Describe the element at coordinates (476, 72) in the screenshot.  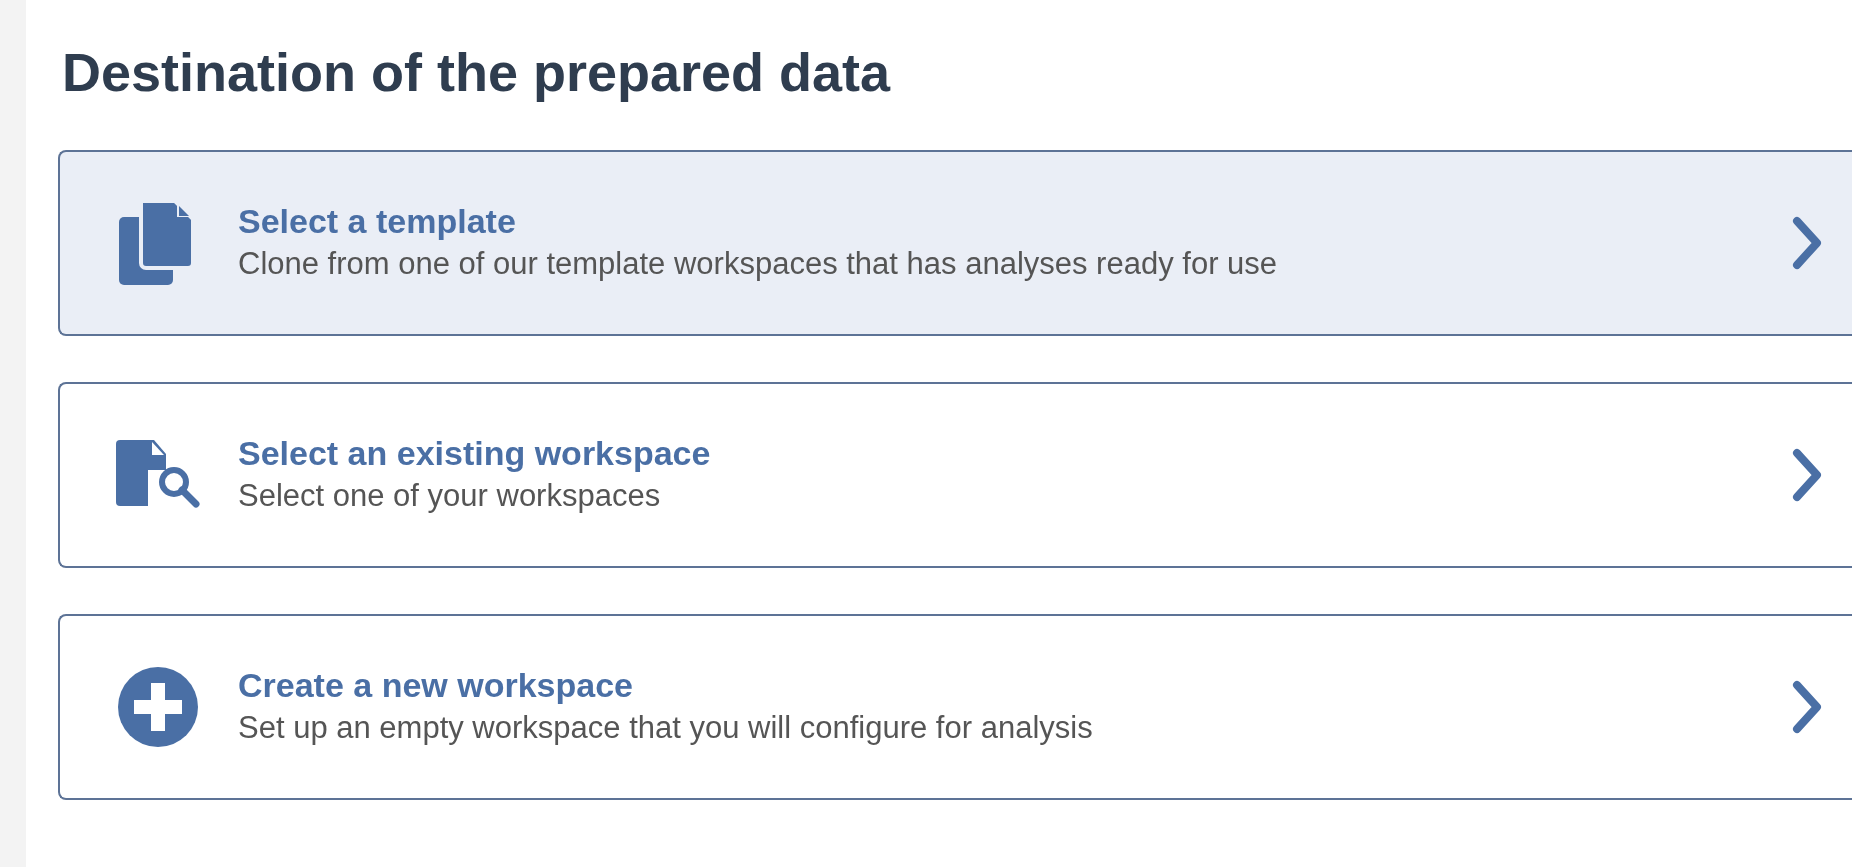
I see `page-heading: Destination of the prepared data` at that location.